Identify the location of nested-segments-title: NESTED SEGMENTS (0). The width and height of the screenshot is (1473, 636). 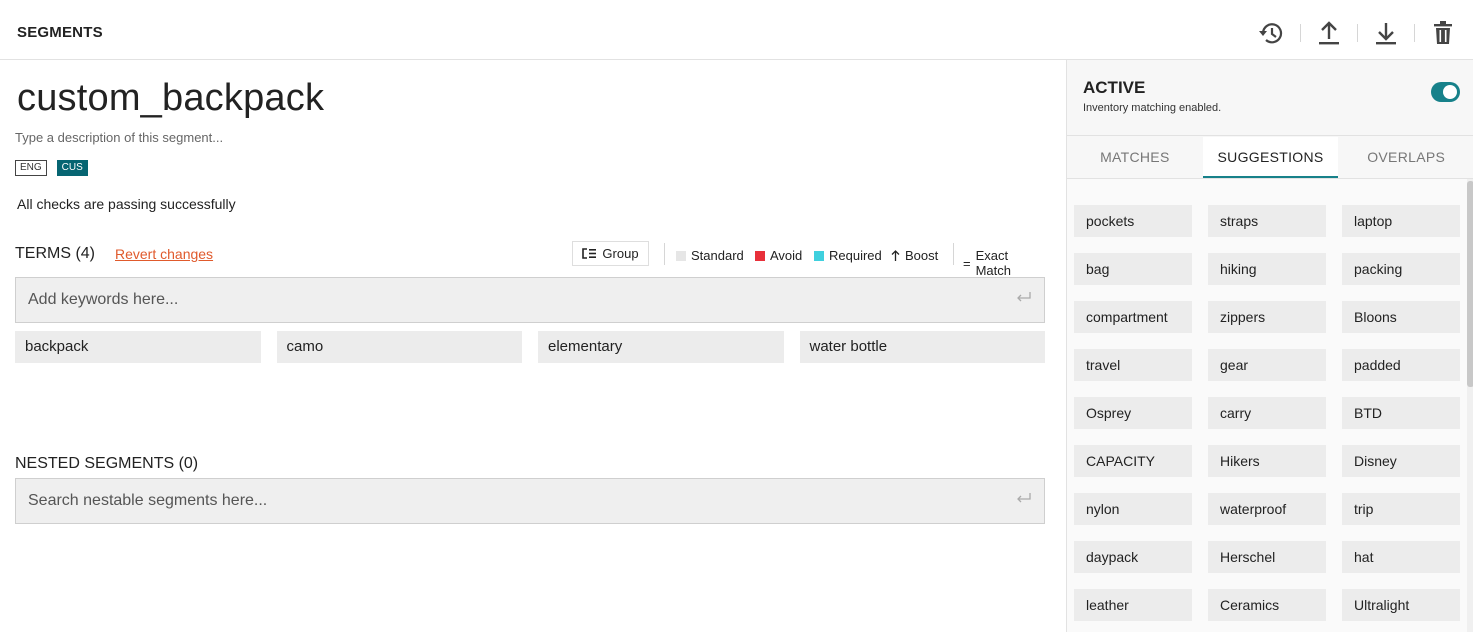
(107, 463).